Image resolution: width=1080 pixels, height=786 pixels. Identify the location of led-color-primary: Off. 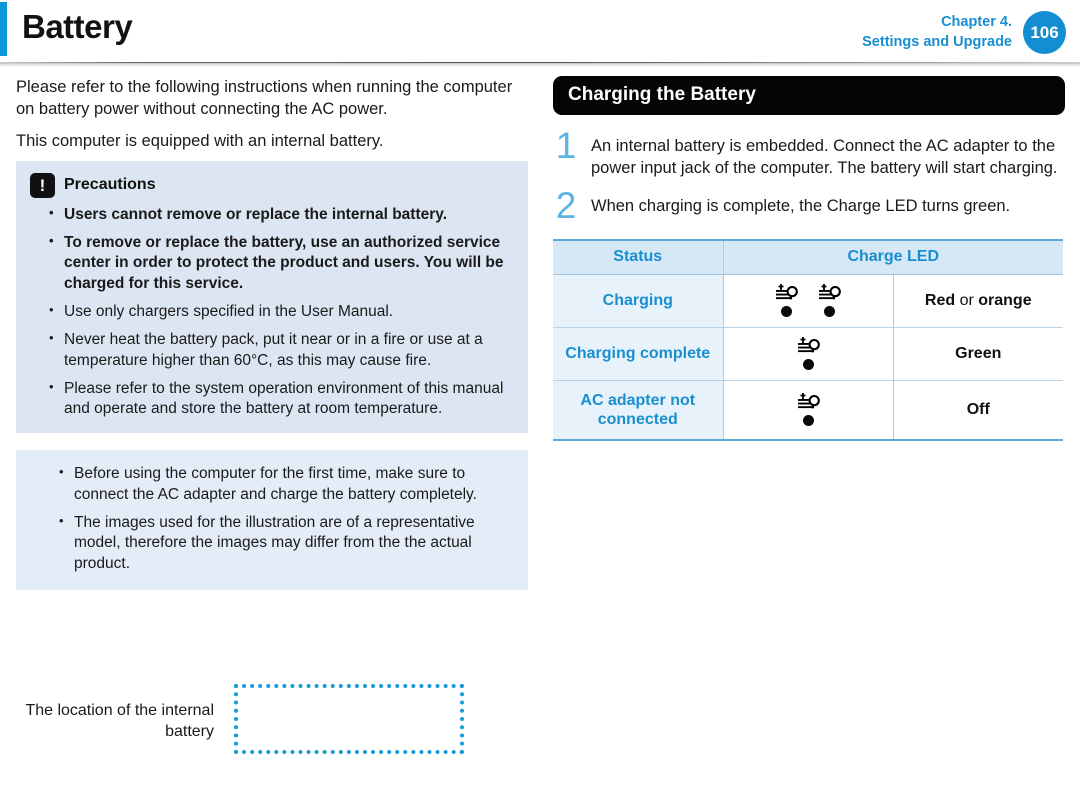
(978, 409).